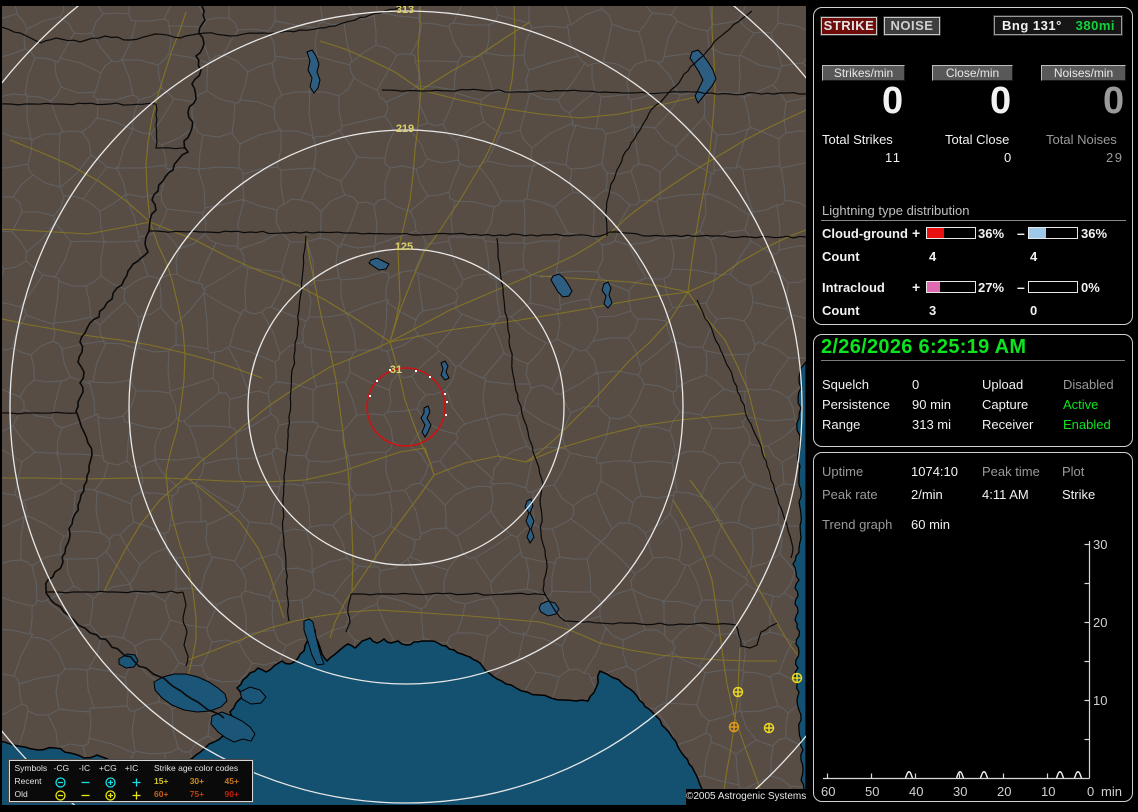 This screenshot has height=812, width=1138. Describe the element at coordinates (405, 129) in the screenshot. I see `svg-text: 219` at that location.